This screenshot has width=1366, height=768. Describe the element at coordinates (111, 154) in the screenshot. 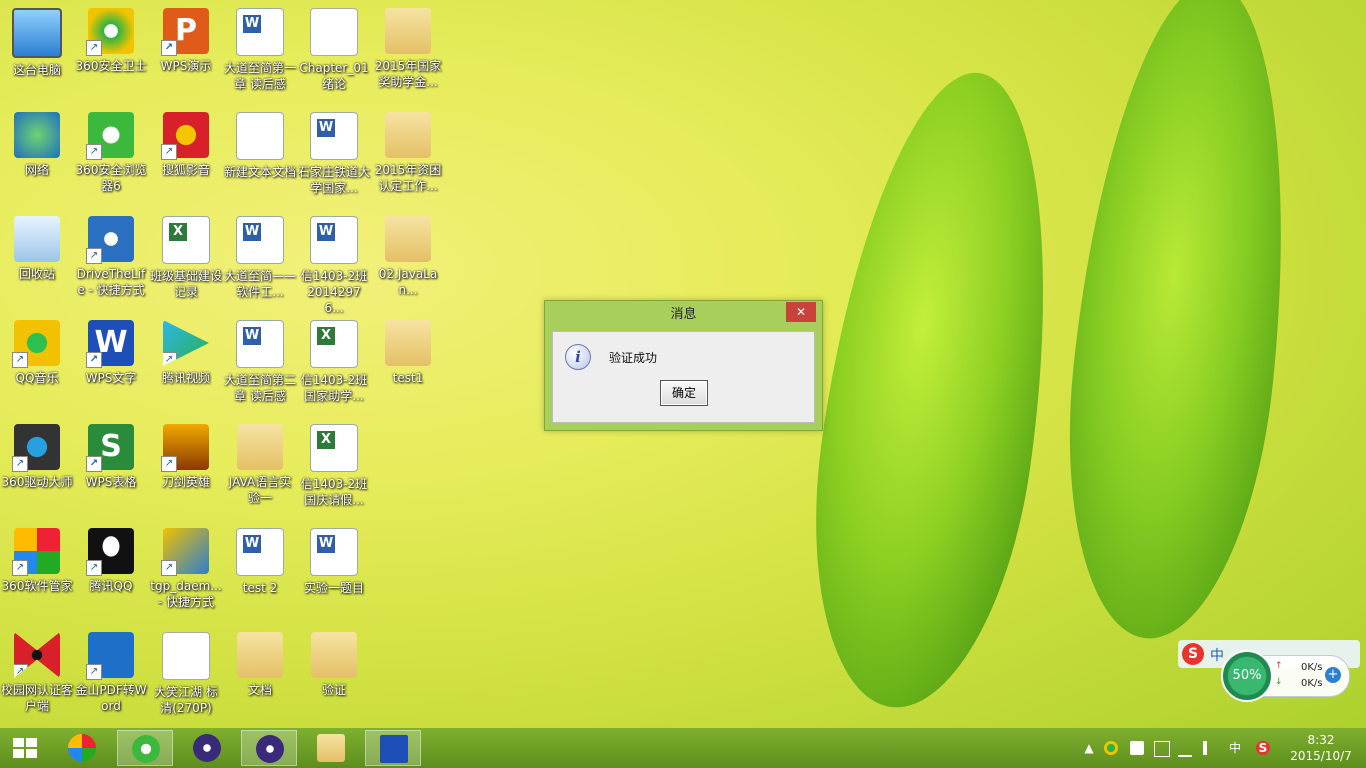

I see `desktop-icon-360browser: ↗ 360安全浏览器6` at that location.